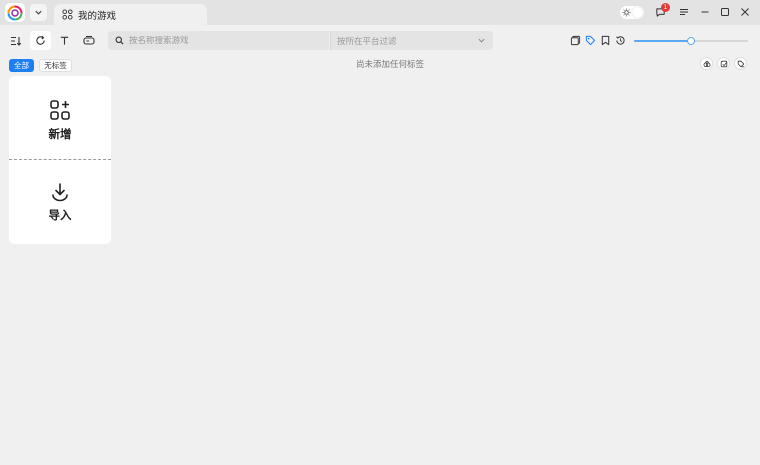 This screenshot has height=465, width=760. What do you see at coordinates (367, 41) in the screenshot?
I see `platform-filter-placeholder: 按所在平台过滤` at bounding box center [367, 41].